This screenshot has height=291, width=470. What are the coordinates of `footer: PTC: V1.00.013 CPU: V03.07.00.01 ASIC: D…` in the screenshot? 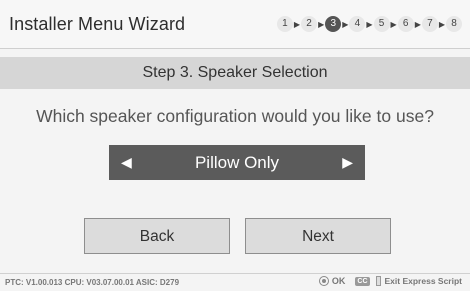 It's located at (235, 282).